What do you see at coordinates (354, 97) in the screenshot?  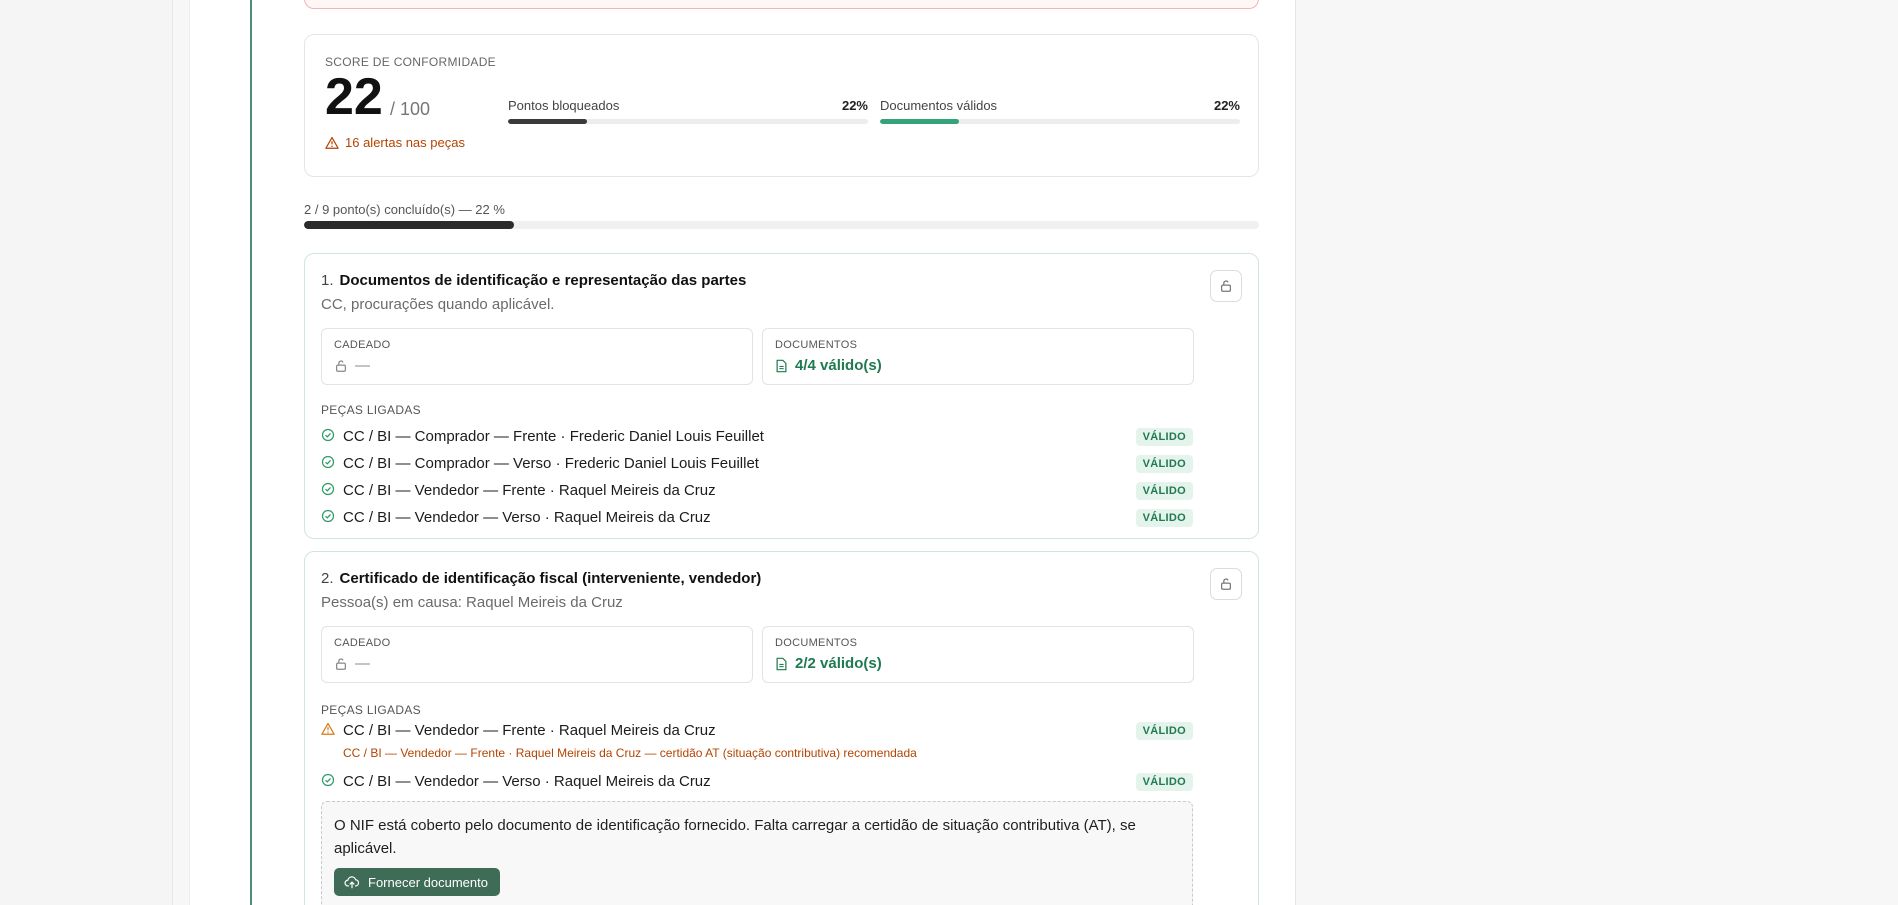 I see `score-value: 22` at bounding box center [354, 97].